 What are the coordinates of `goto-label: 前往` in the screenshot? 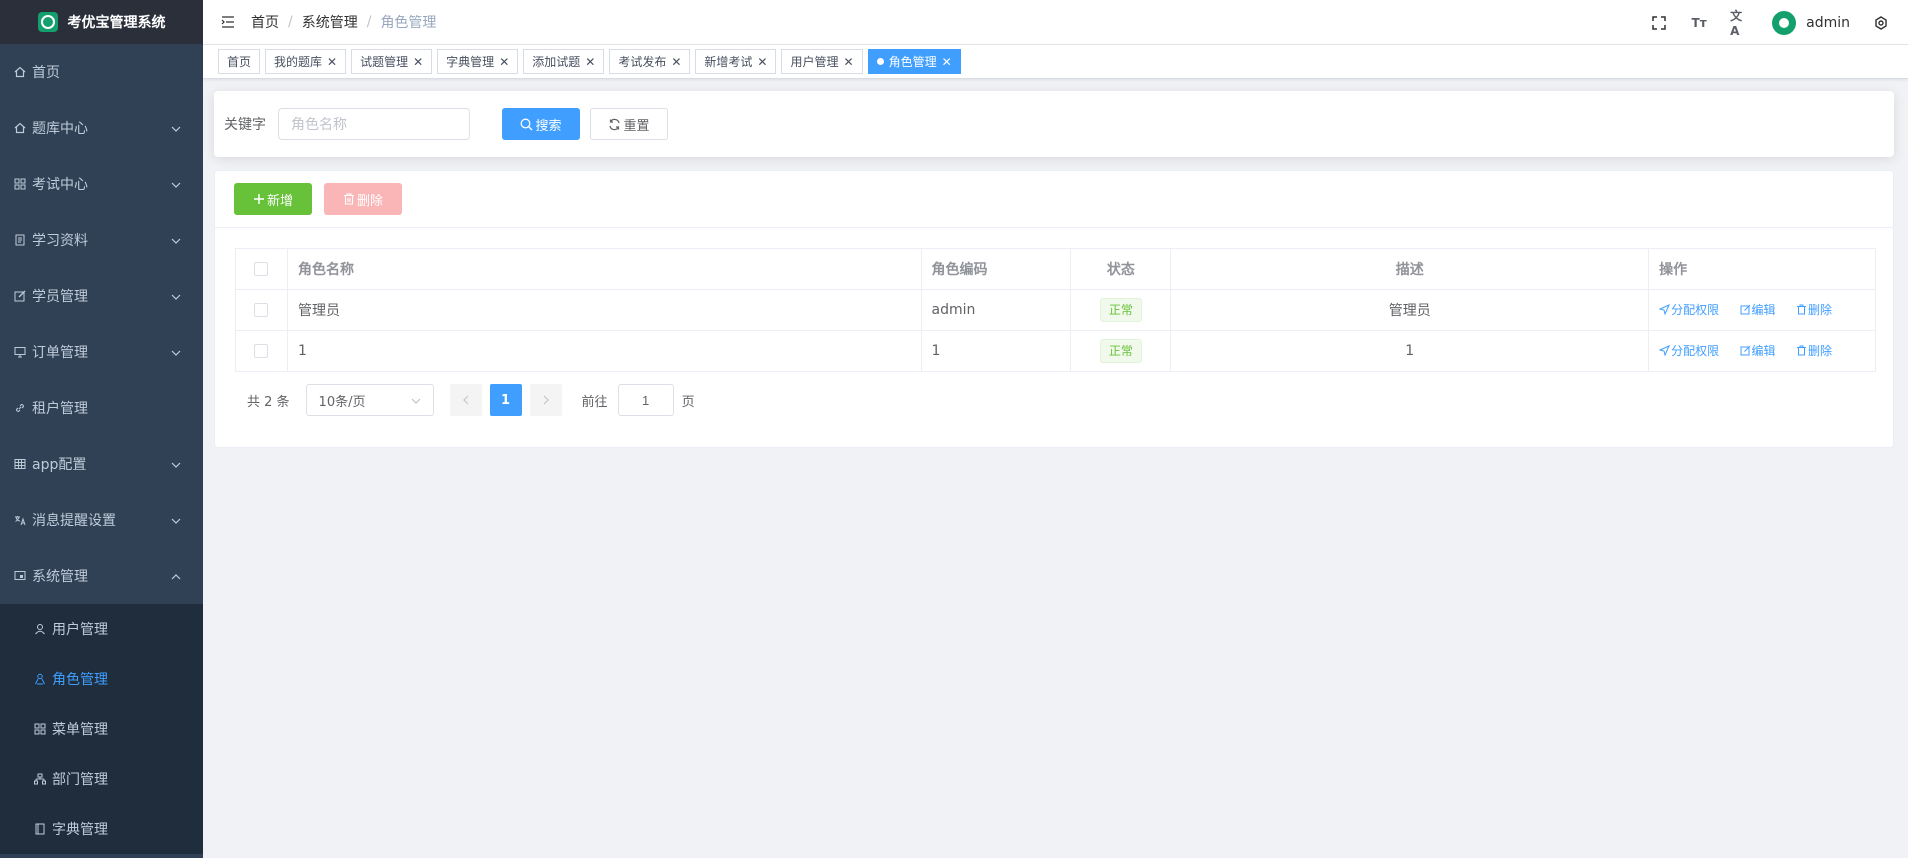 It's located at (594, 402).